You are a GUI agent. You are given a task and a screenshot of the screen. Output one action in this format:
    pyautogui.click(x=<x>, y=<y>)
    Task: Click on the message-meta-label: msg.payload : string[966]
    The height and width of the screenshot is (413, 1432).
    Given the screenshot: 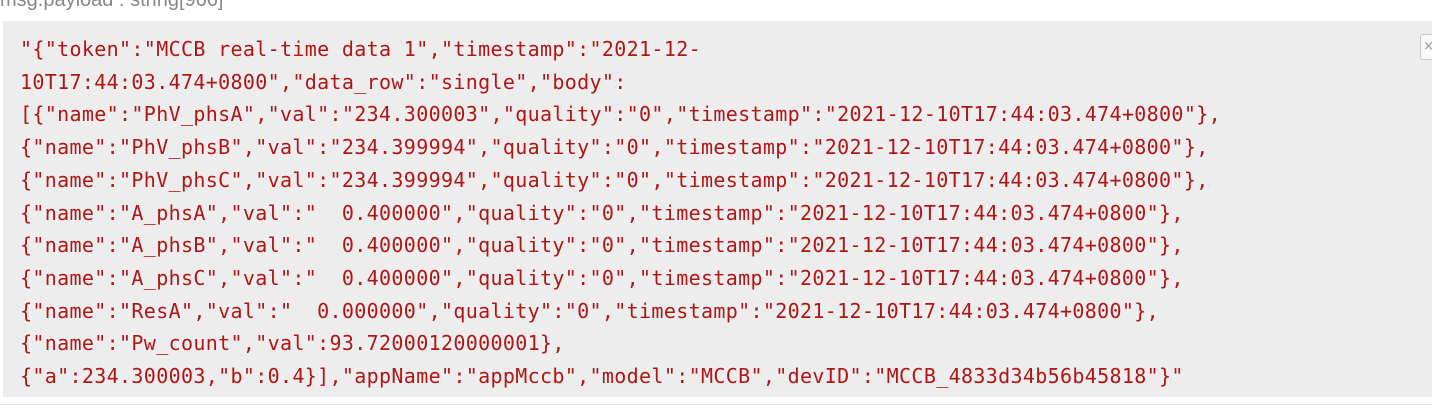 What is the action you would take?
    pyautogui.click(x=112, y=5)
    